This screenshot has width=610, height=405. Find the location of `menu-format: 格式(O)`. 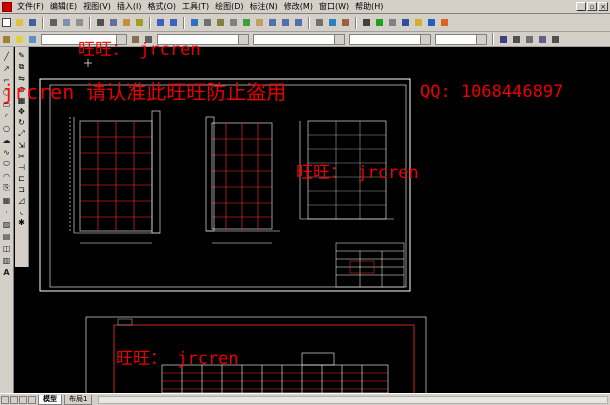

menu-format: 格式(O) is located at coordinates (161, 6).